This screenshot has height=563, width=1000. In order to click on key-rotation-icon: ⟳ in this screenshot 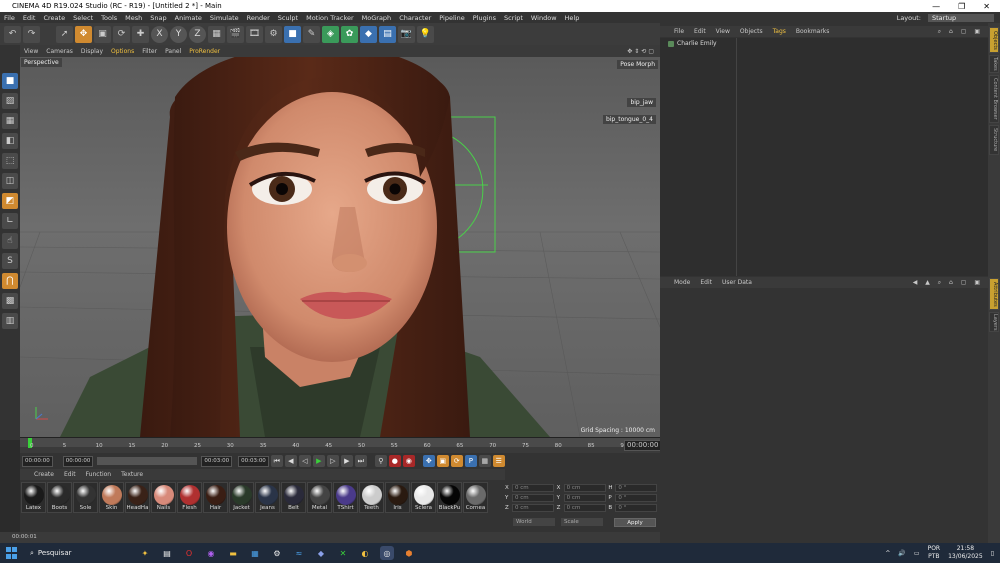, I will do `click(456, 461)`.